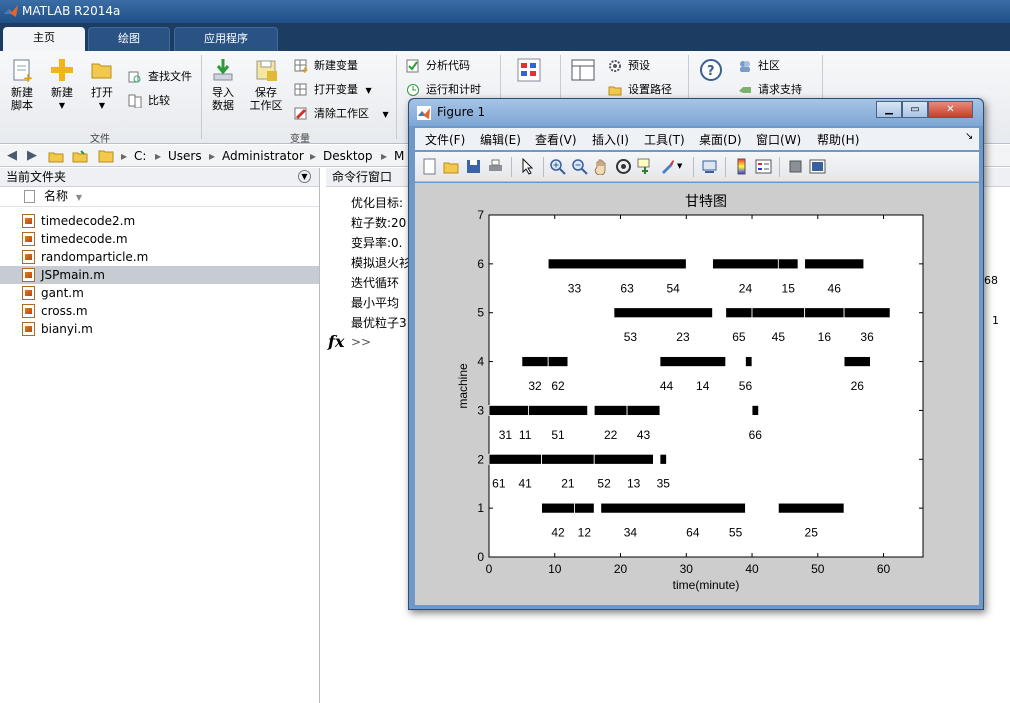 This screenshot has height=703, width=1010. What do you see at coordinates (623, 166) in the screenshot?
I see `rotate-3d-icon` at bounding box center [623, 166].